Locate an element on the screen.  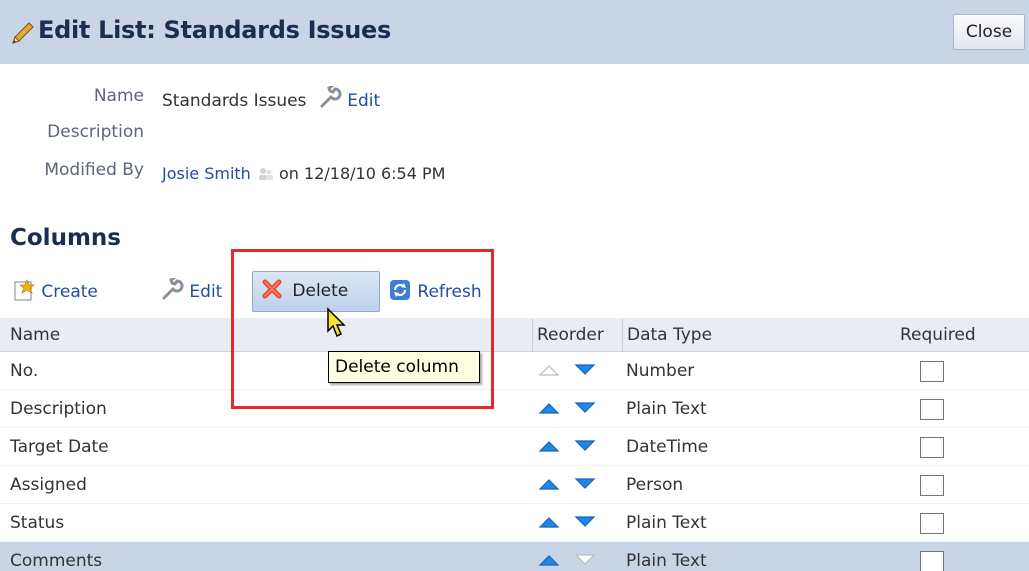
create-label: Create is located at coordinates (69, 292).